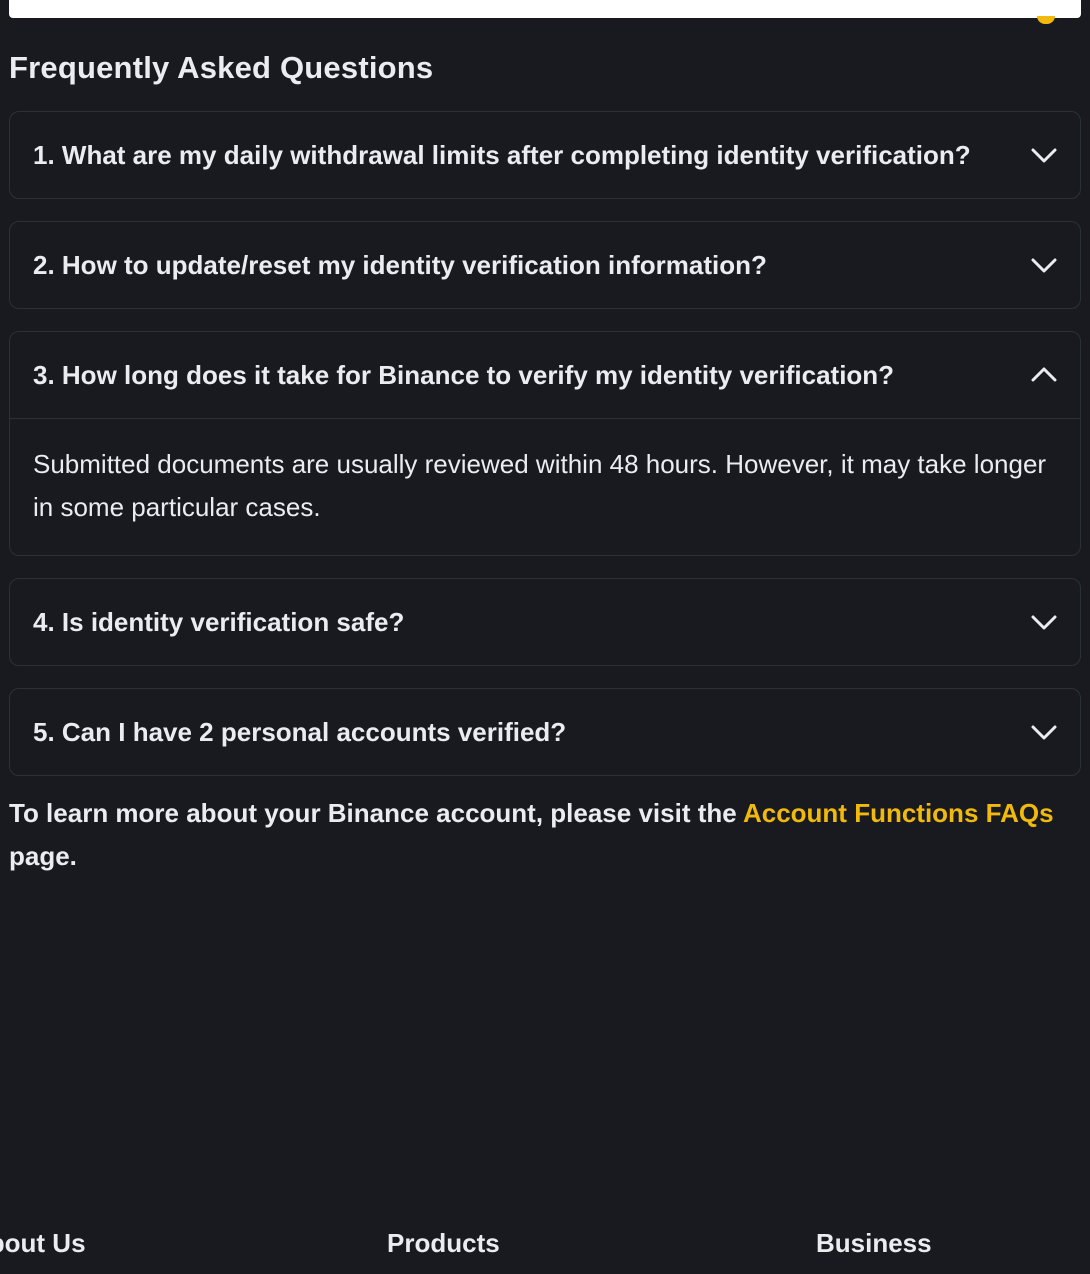  Describe the element at coordinates (219, 621) in the screenshot. I see `faq-question: 4. Is identity verification safe?` at that location.